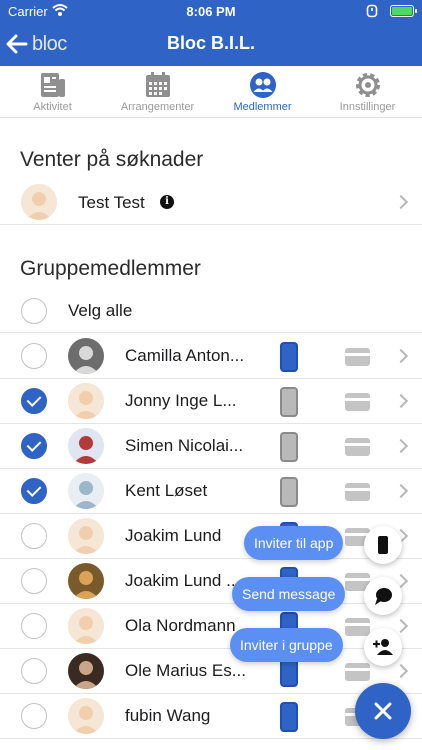 This screenshot has height=750, width=422. What do you see at coordinates (210, 43) in the screenshot?
I see `page-title: Bloc B.I.L.` at bounding box center [210, 43].